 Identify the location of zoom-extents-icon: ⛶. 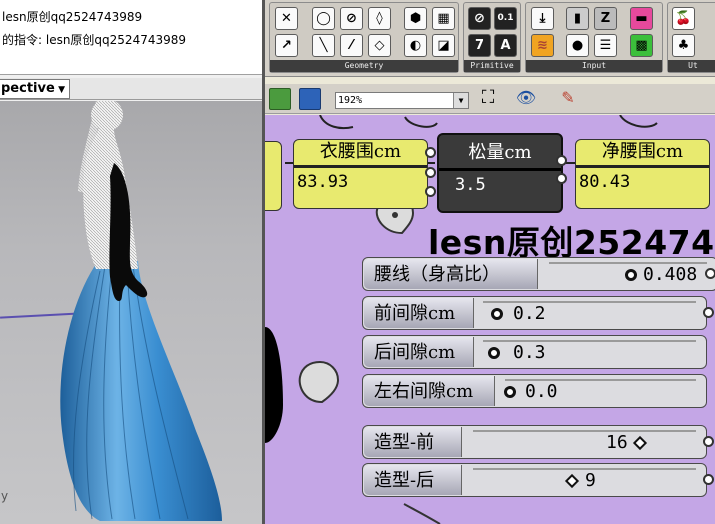
(488, 99).